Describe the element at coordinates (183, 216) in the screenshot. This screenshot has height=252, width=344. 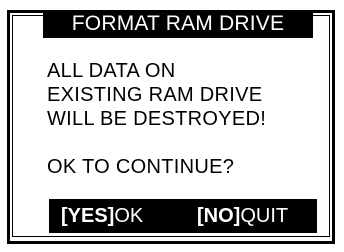
I see `action-bar: [YES]OK [NO]QUIT` at that location.